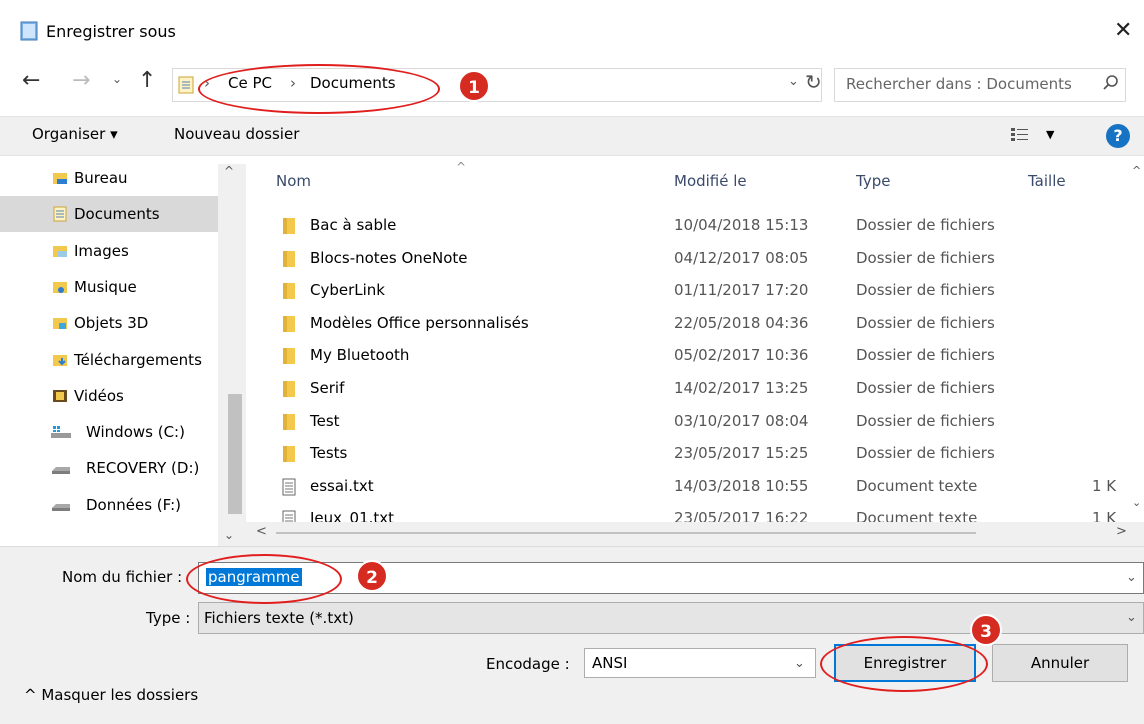 Image resolution: width=1144 pixels, height=724 pixels. I want to click on file-modified: 23/05/2017 16:22, so click(741, 515).